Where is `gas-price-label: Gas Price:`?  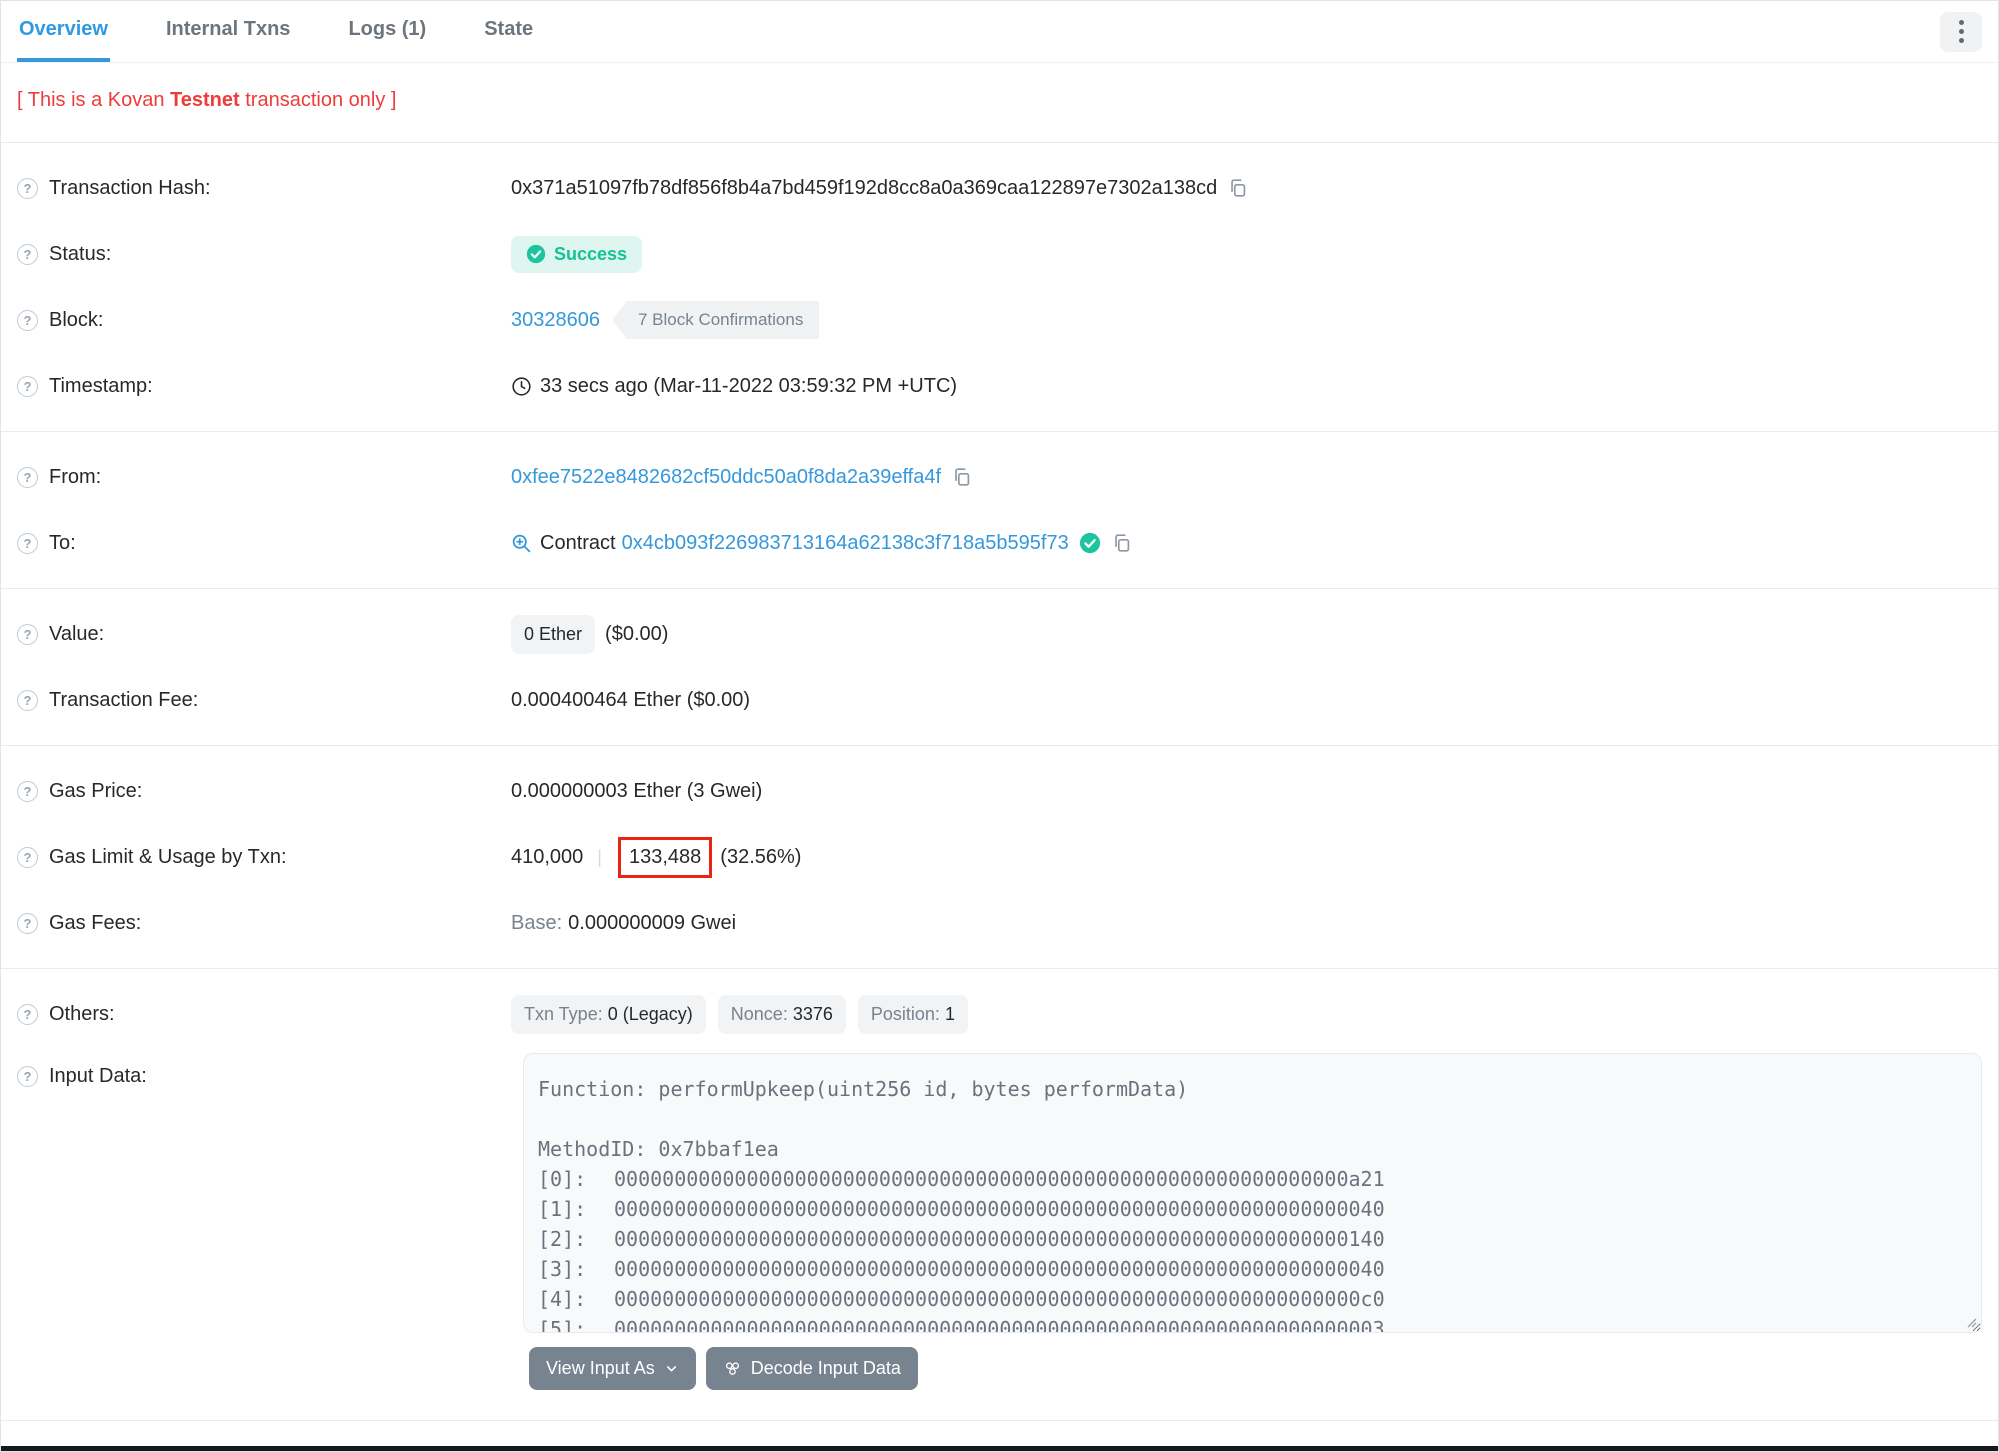 gas-price-label: Gas Price: is located at coordinates (96, 790).